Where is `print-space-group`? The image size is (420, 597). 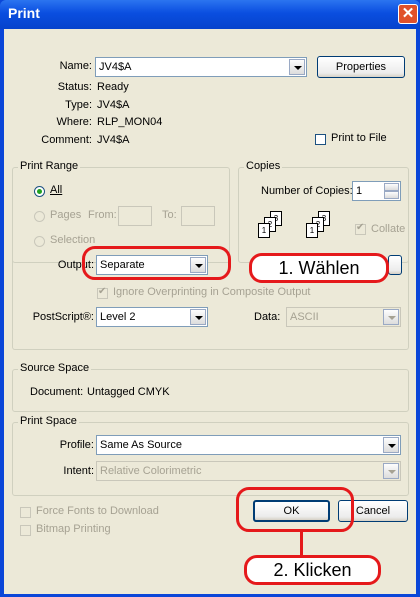
print-space-group is located at coordinates (210, 459).